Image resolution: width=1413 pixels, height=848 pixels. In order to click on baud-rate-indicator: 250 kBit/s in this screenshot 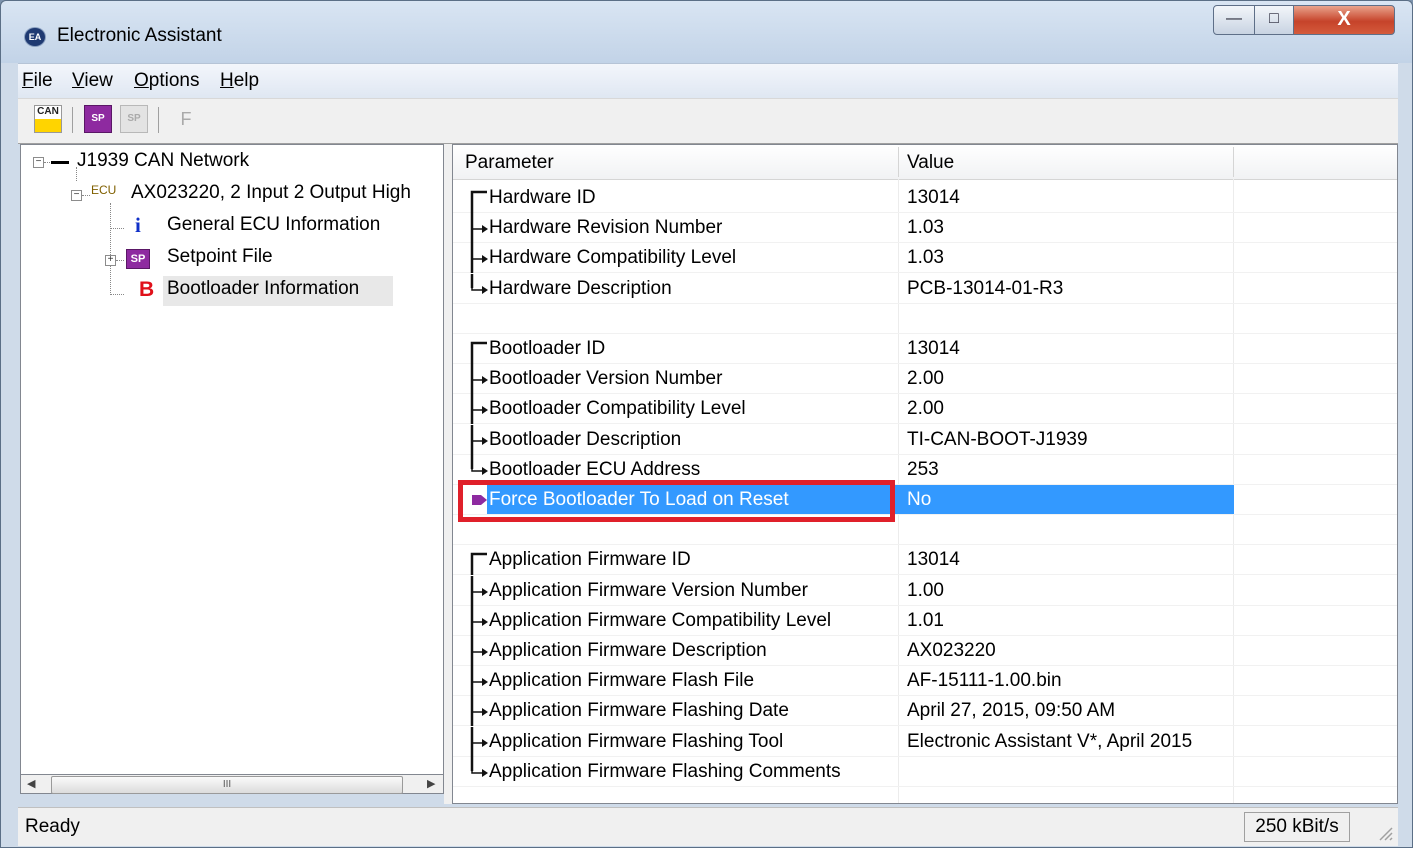, I will do `click(1297, 827)`.